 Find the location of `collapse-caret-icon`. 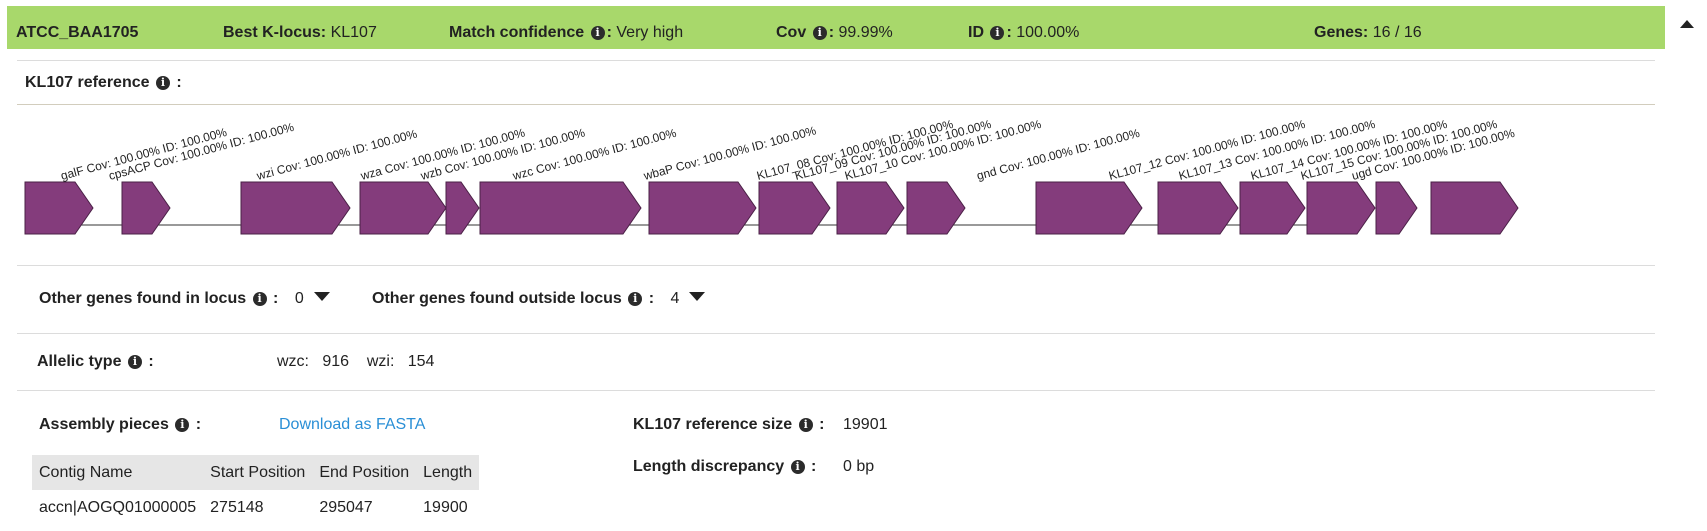

collapse-caret-icon is located at coordinates (1687, 24).